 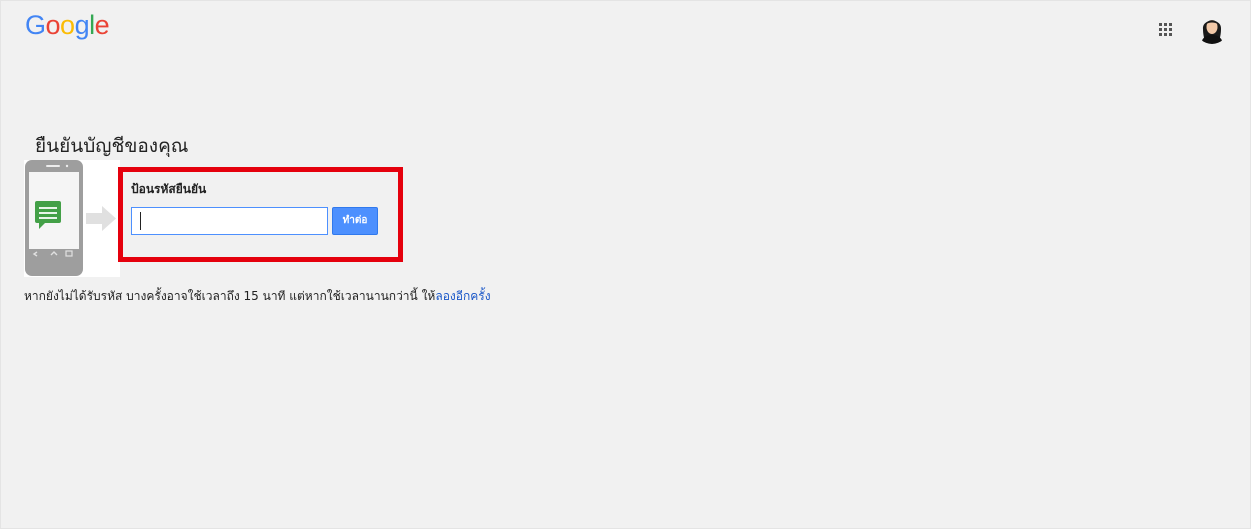 What do you see at coordinates (229, 221) in the screenshot?
I see `verification-code-input` at bounding box center [229, 221].